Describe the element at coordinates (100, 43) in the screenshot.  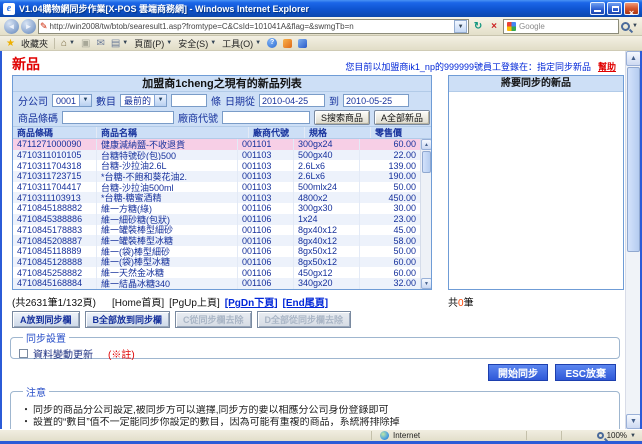
I see `mail-icon: ✉` at that location.